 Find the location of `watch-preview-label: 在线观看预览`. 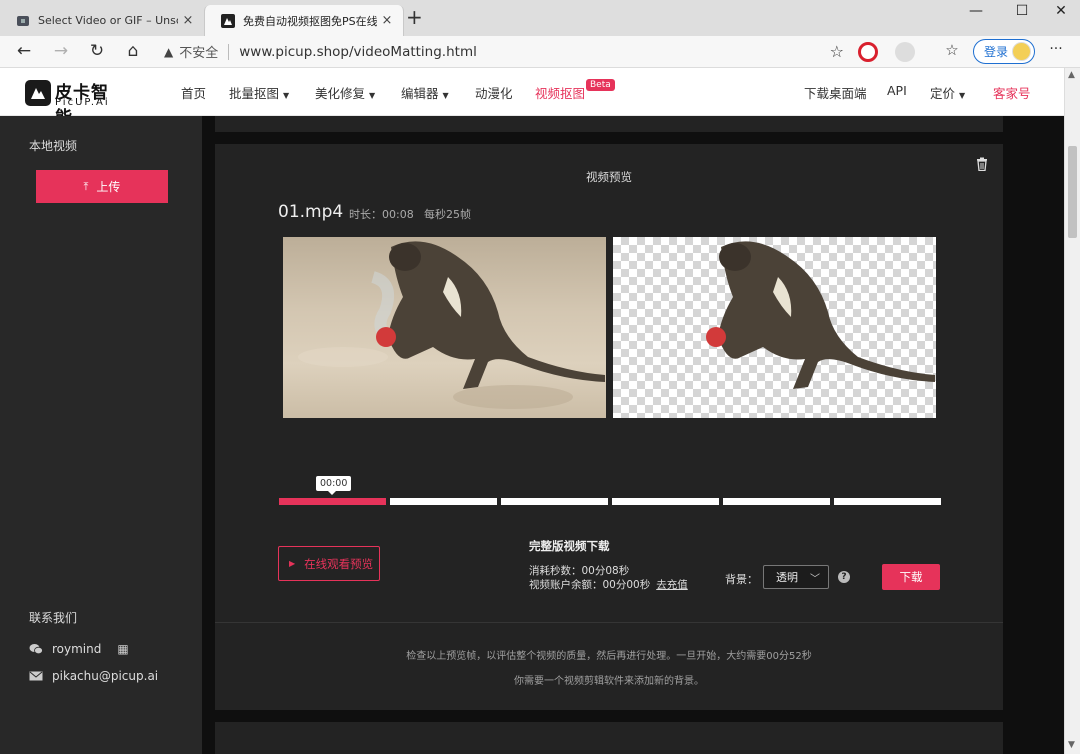

watch-preview-label: 在线观看预览 is located at coordinates (339, 563).